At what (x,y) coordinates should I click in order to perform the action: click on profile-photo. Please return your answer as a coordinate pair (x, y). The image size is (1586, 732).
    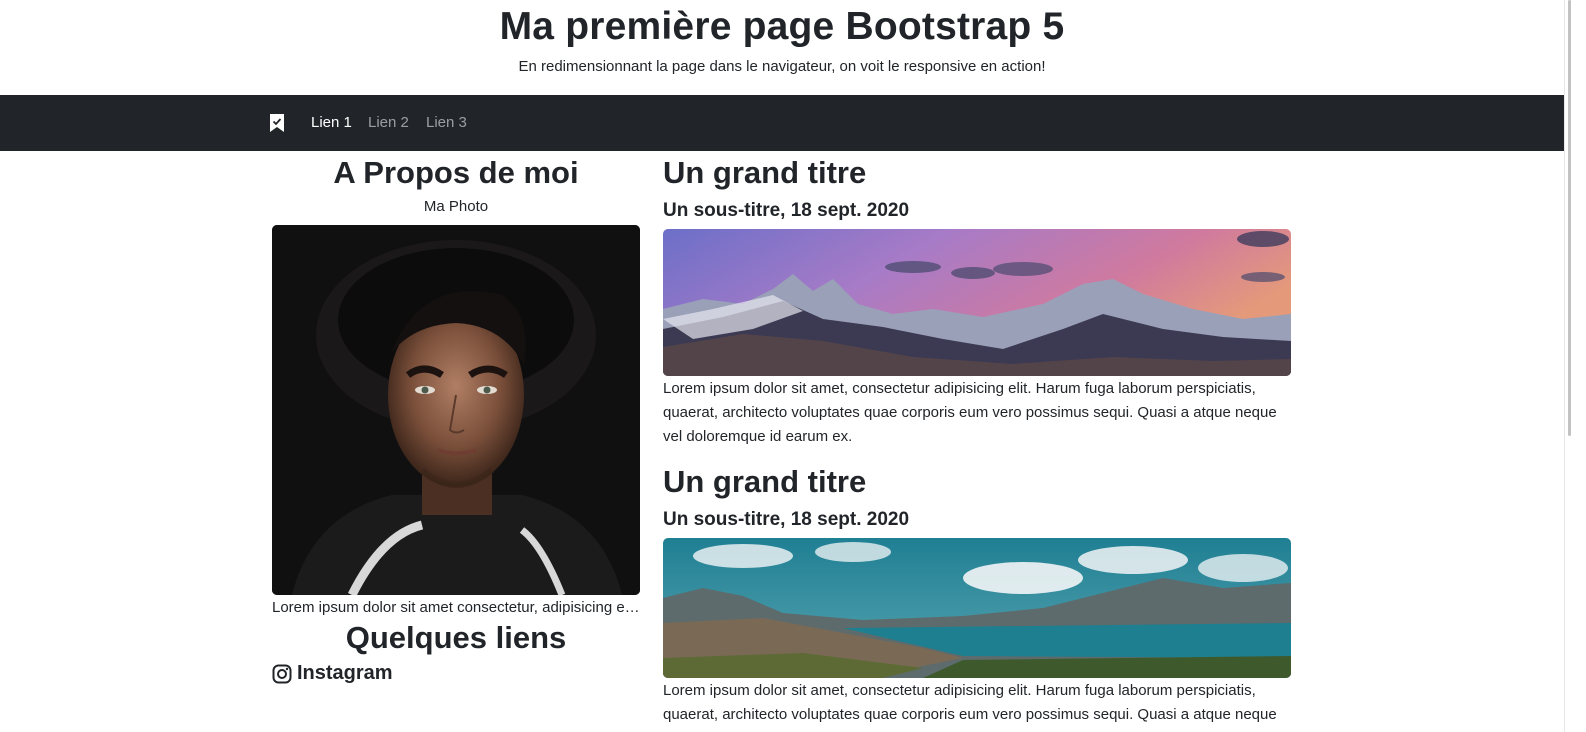
    Looking at the image, I should click on (456, 410).